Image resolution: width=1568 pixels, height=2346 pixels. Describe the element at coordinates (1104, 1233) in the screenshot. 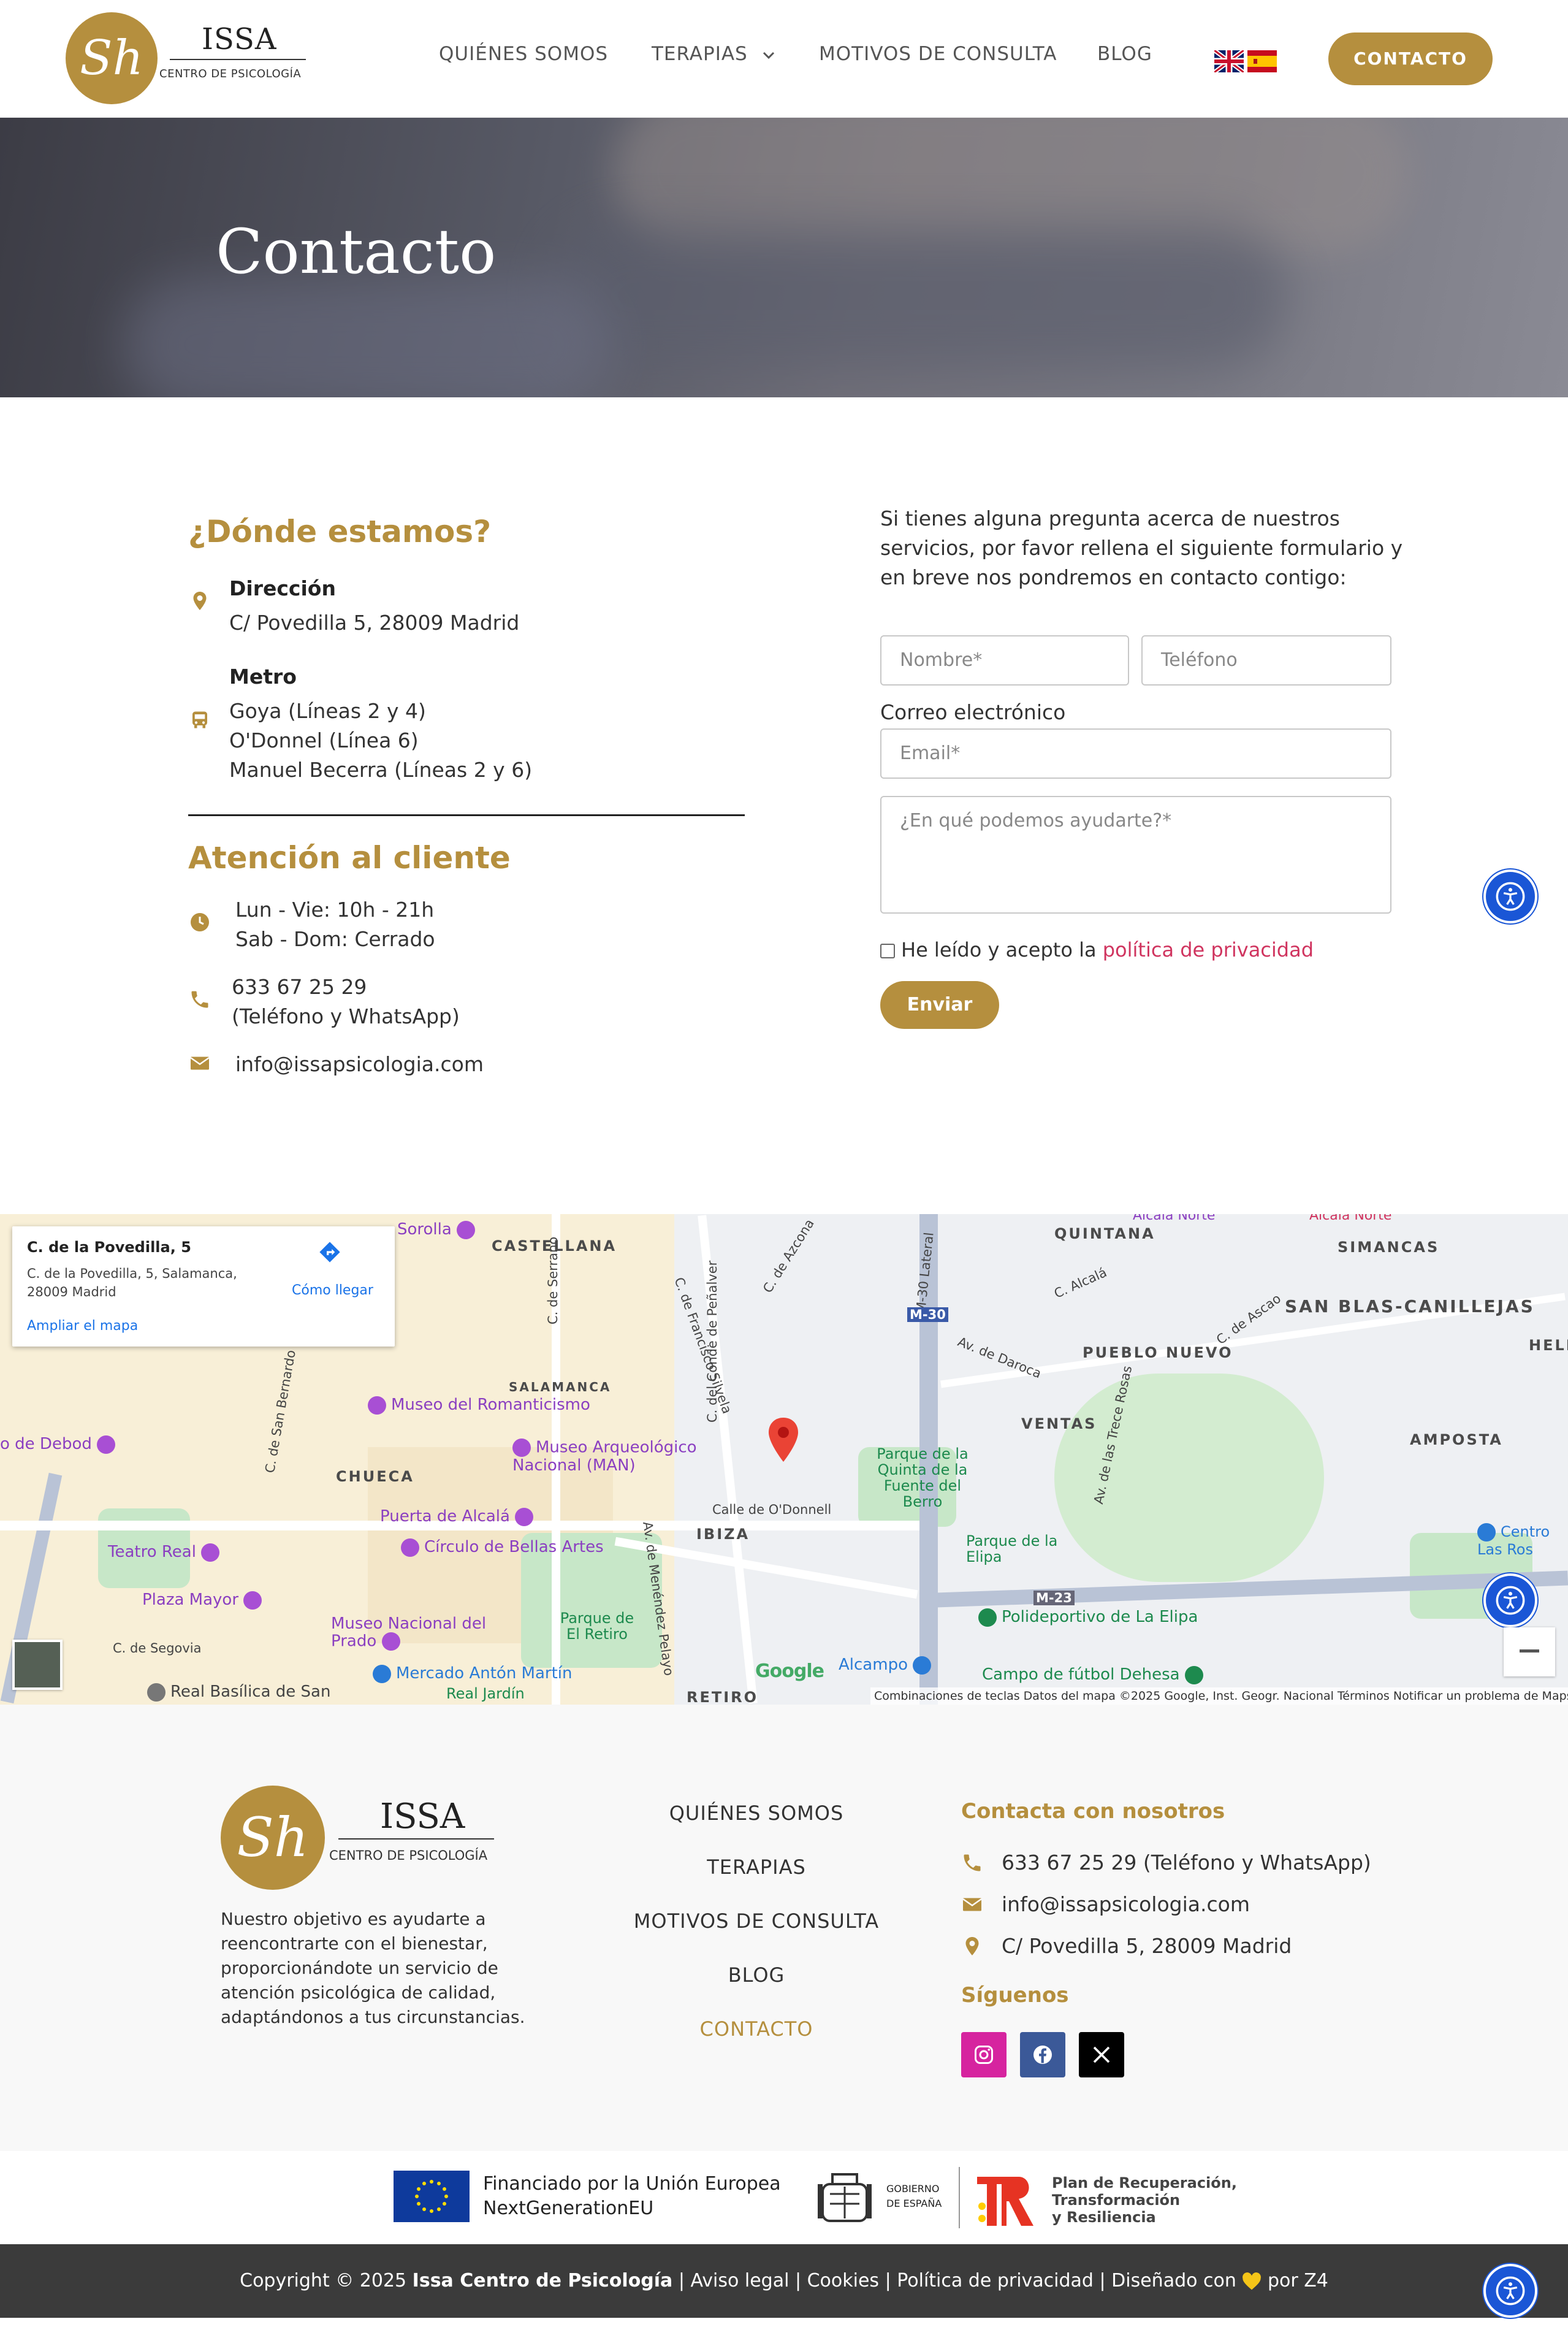

I see `district-label: QUINTANA` at that location.